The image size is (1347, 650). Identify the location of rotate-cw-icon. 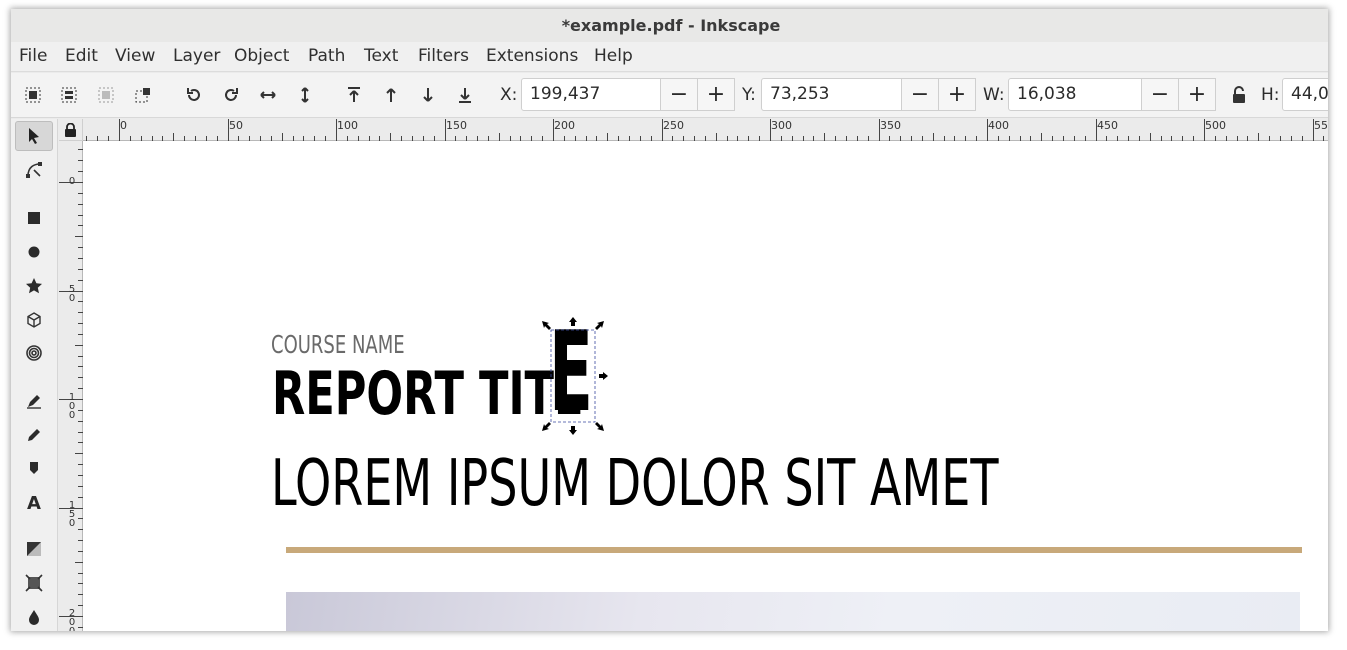
(231, 95).